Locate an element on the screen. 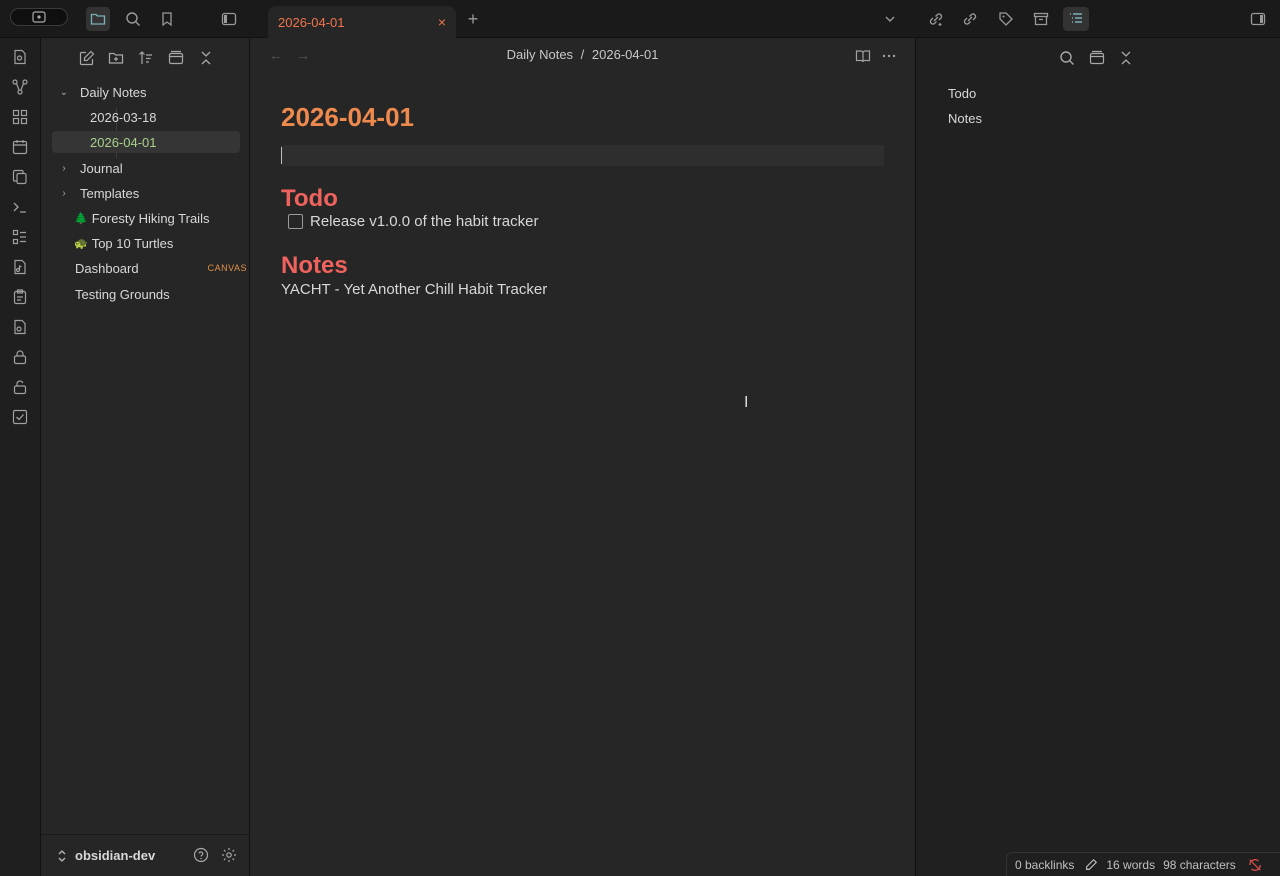 Image resolution: width=1280 pixels, height=876 pixels. archive-icon is located at coordinates (1041, 19).